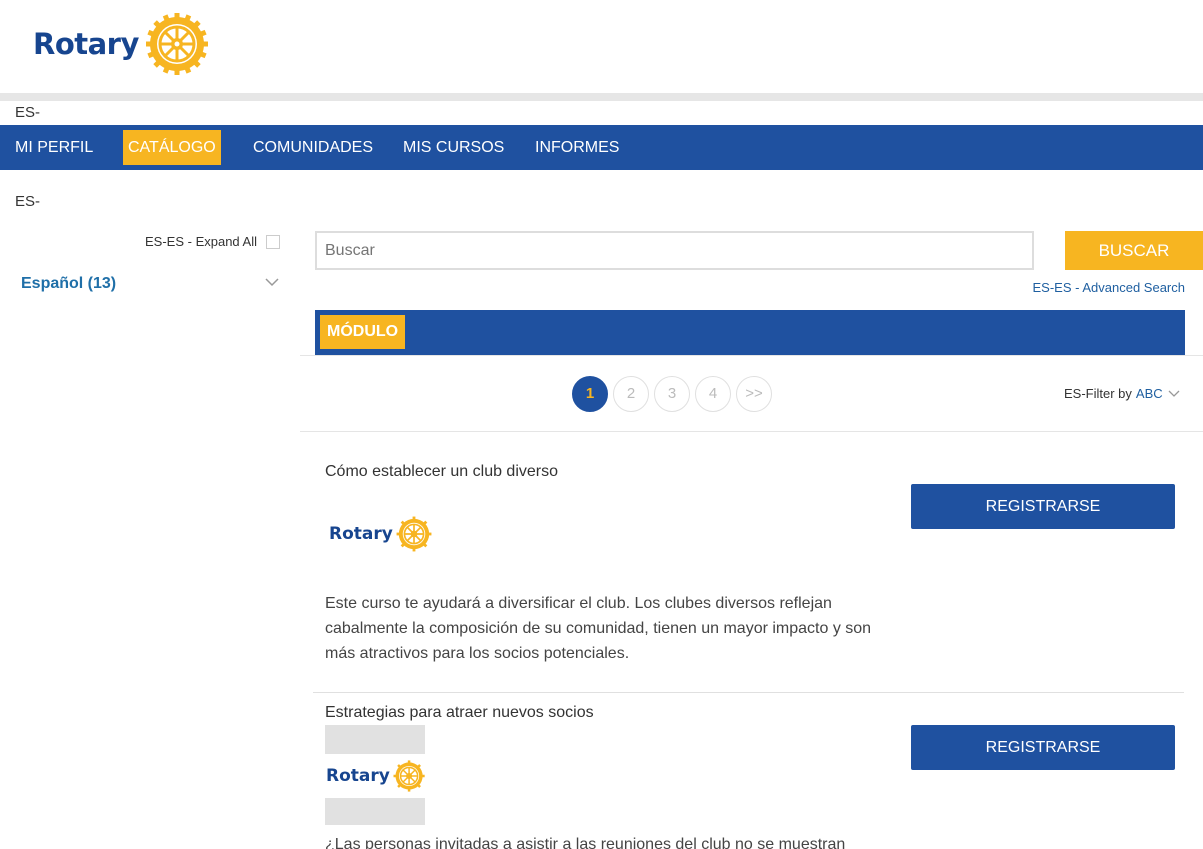 Image resolution: width=1203 pixels, height=849 pixels. What do you see at coordinates (201, 241) in the screenshot?
I see `expand-all-label: ES-ES - Expand All` at bounding box center [201, 241].